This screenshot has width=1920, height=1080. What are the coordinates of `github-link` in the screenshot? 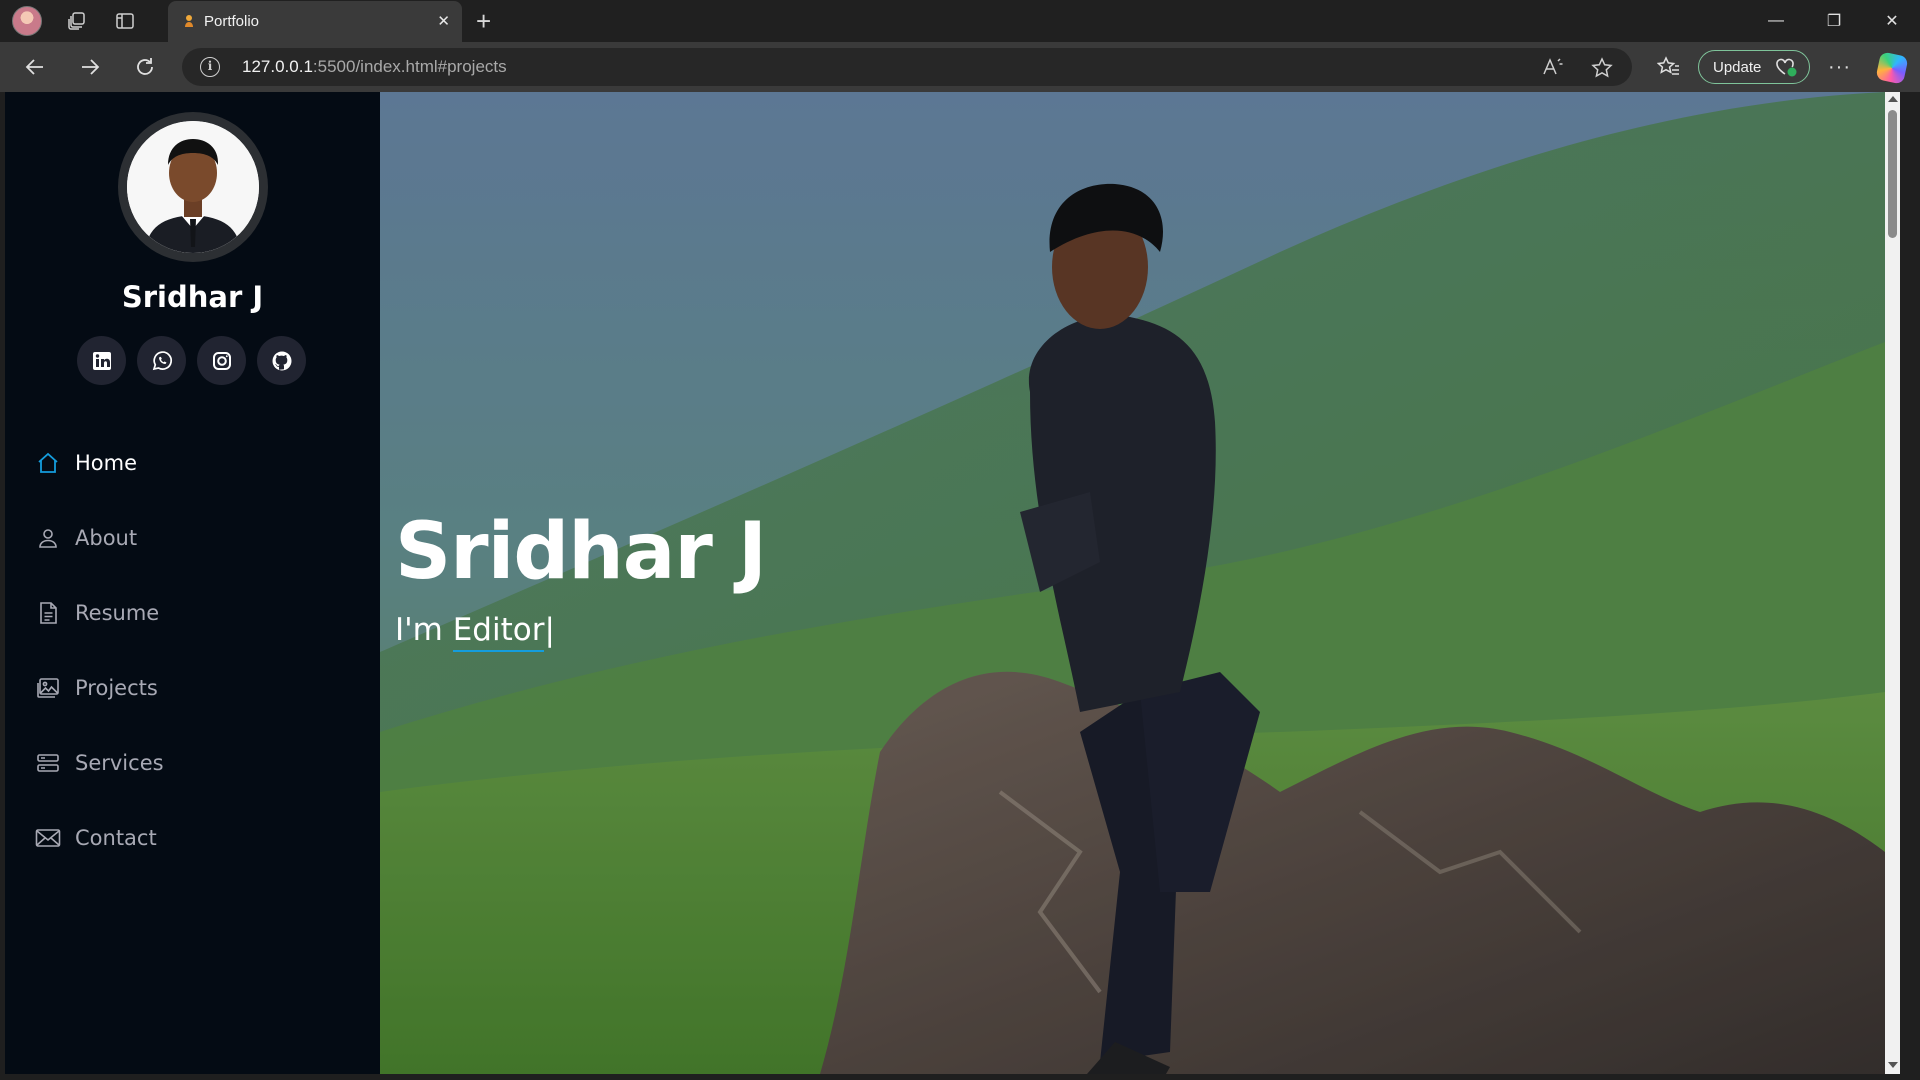 It's located at (281, 360).